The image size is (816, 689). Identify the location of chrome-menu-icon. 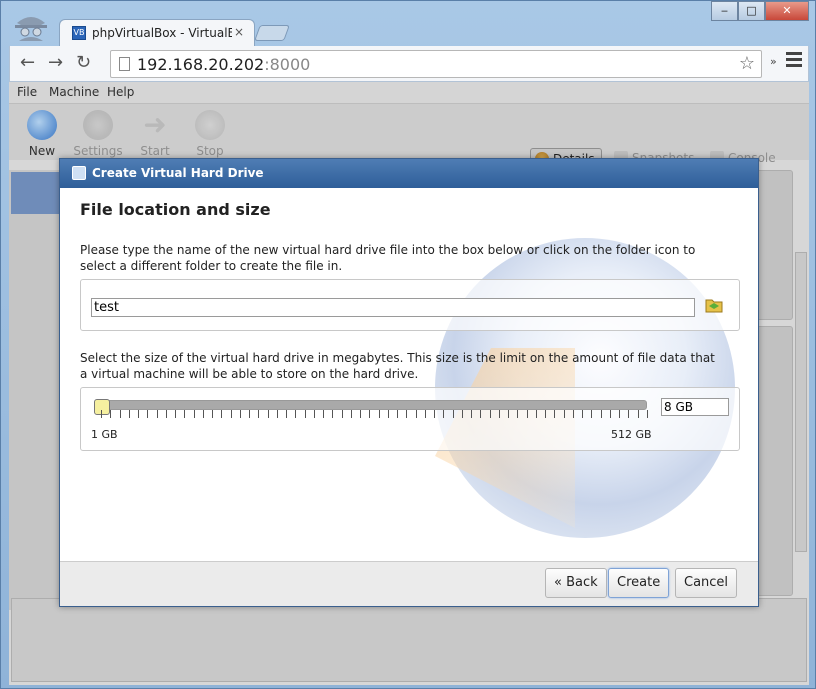
(794, 60).